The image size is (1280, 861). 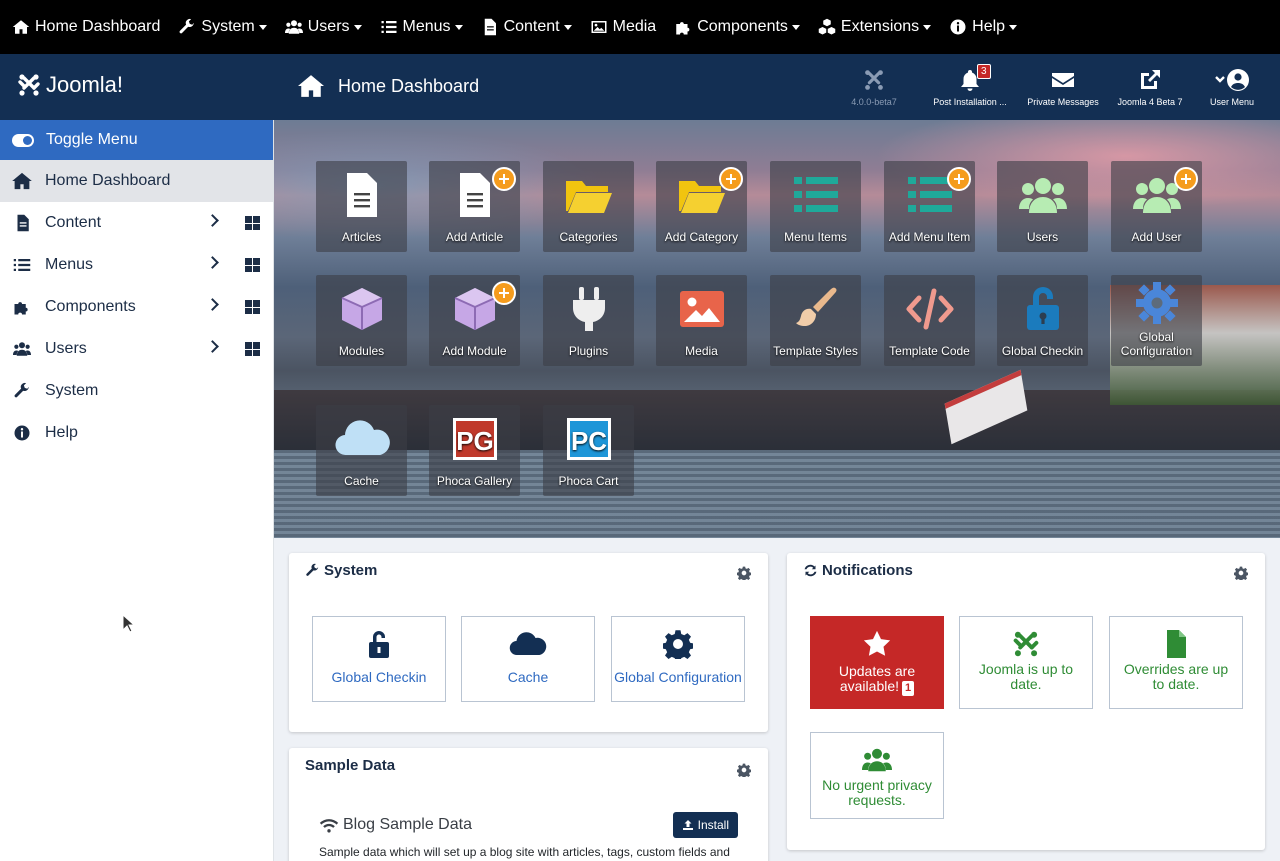 I want to click on tile-articles: Articles, so click(x=361, y=206).